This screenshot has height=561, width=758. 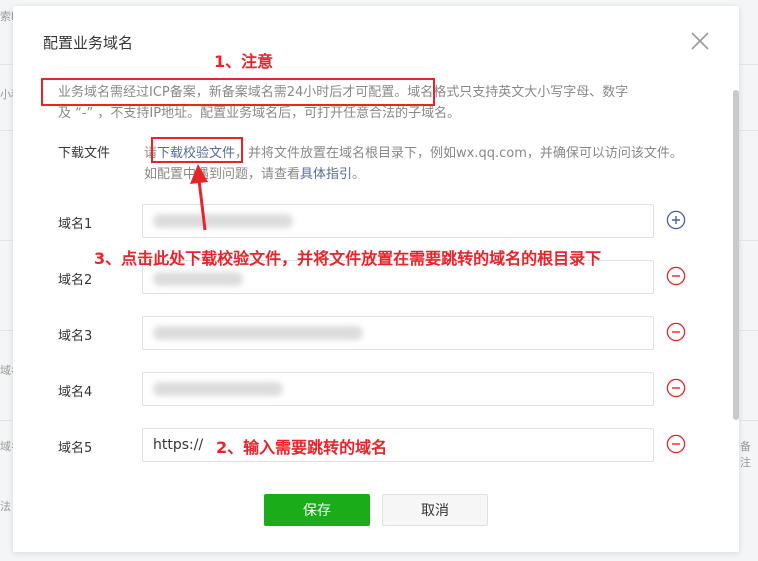 What do you see at coordinates (676, 220) in the screenshot?
I see `plus-circle-icon` at bounding box center [676, 220].